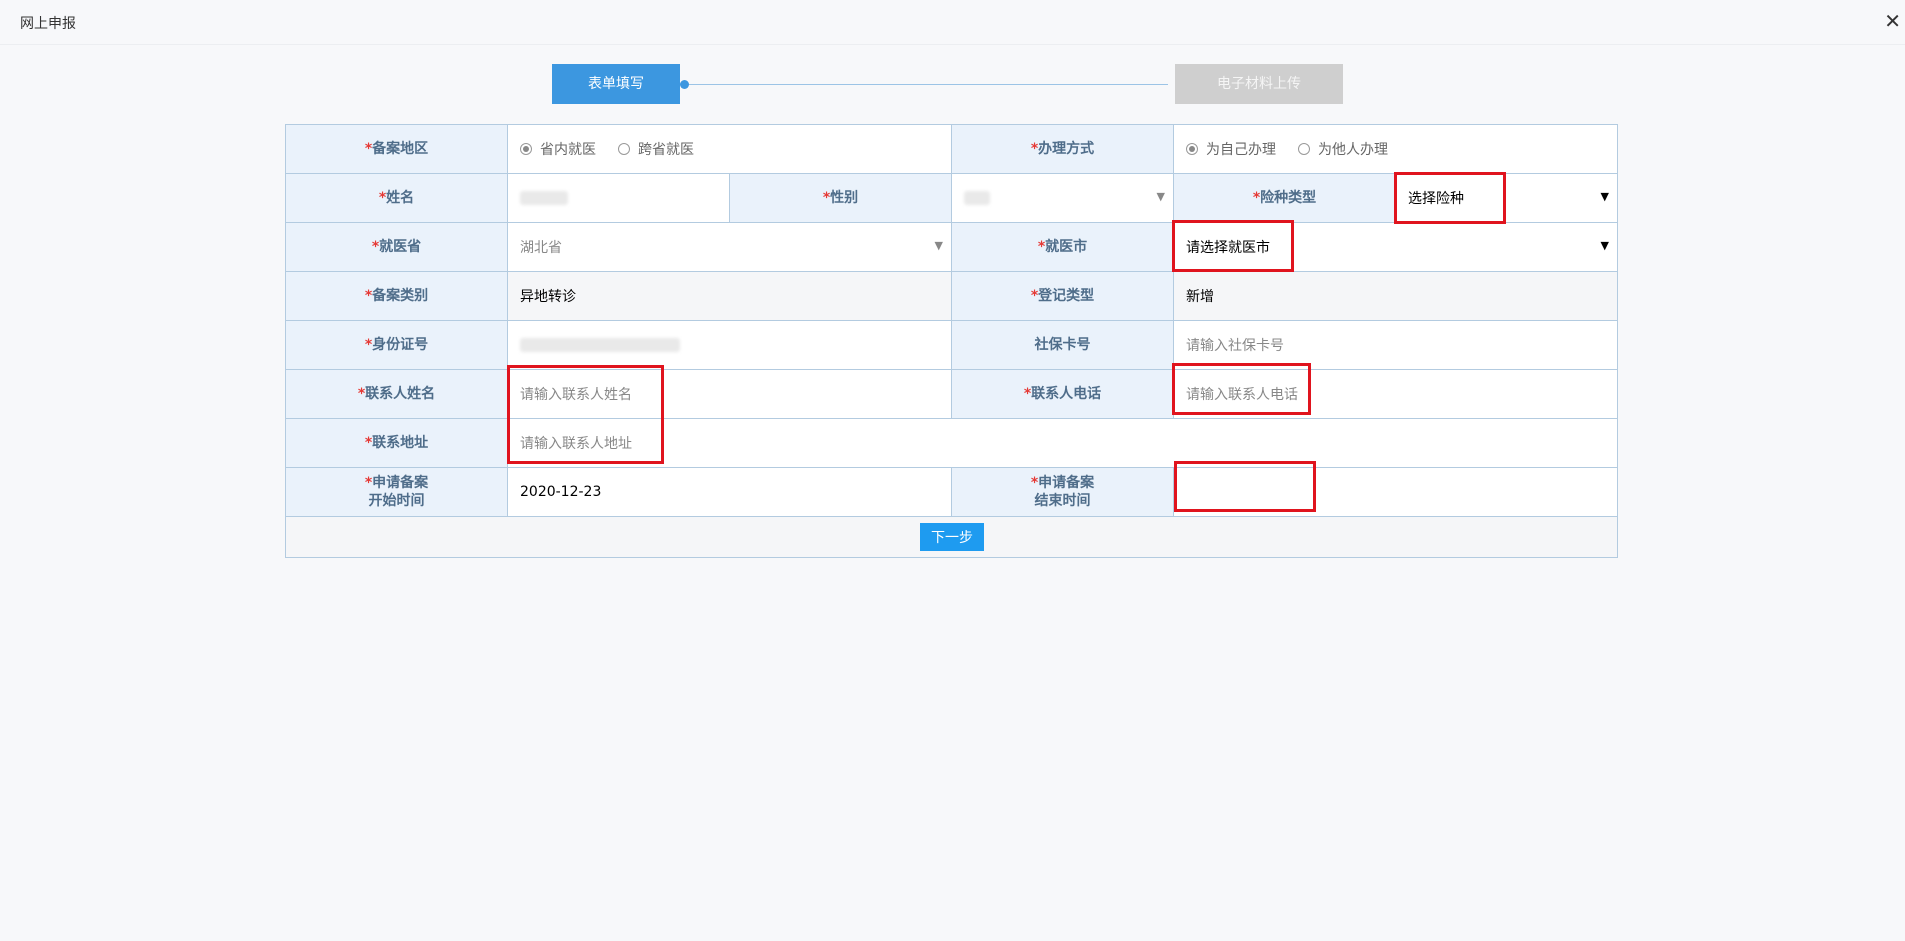 This screenshot has height=941, width=1905. What do you see at coordinates (397, 443) in the screenshot?
I see `field-label: *联系地址` at bounding box center [397, 443].